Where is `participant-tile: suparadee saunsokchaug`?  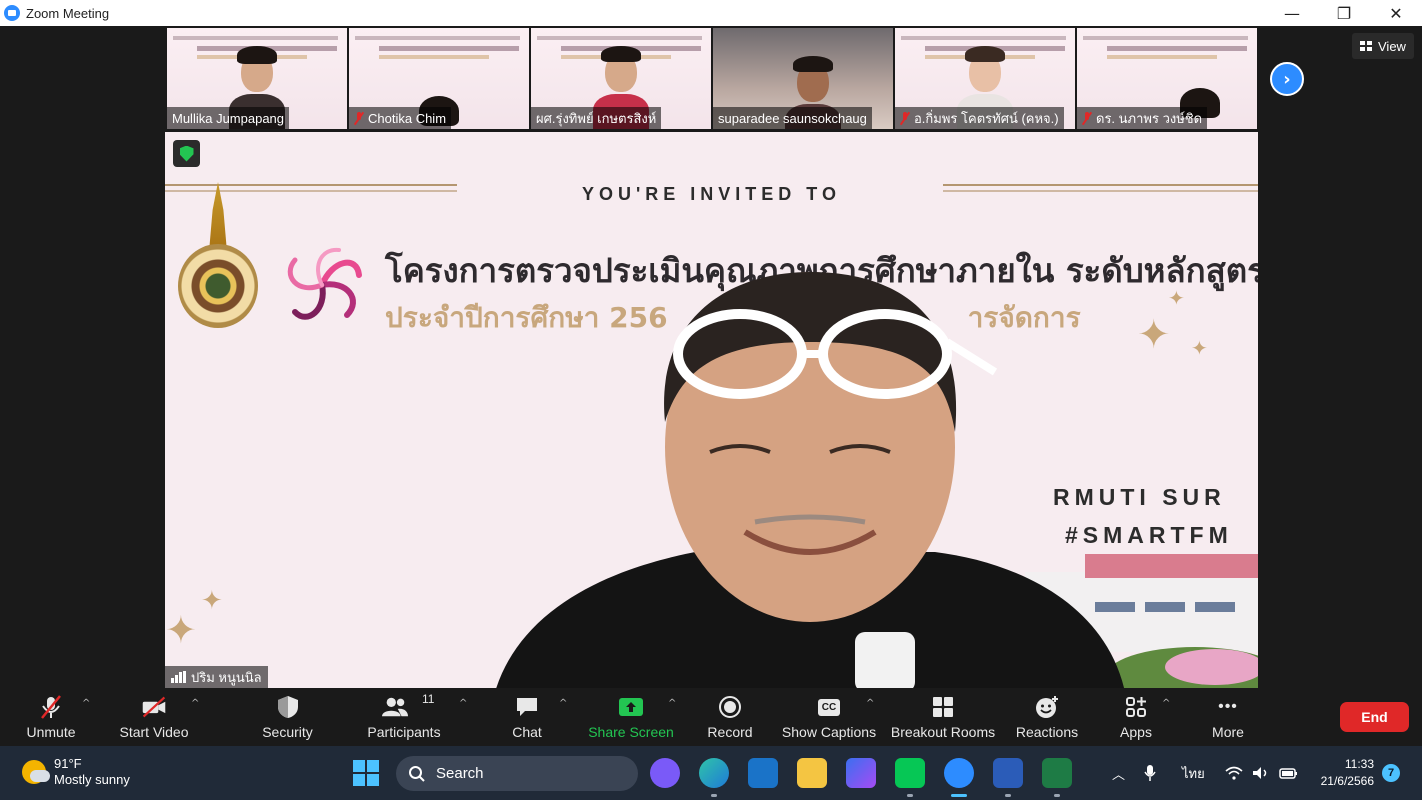
participant-tile: suparadee saunsokchaug is located at coordinates (803, 78).